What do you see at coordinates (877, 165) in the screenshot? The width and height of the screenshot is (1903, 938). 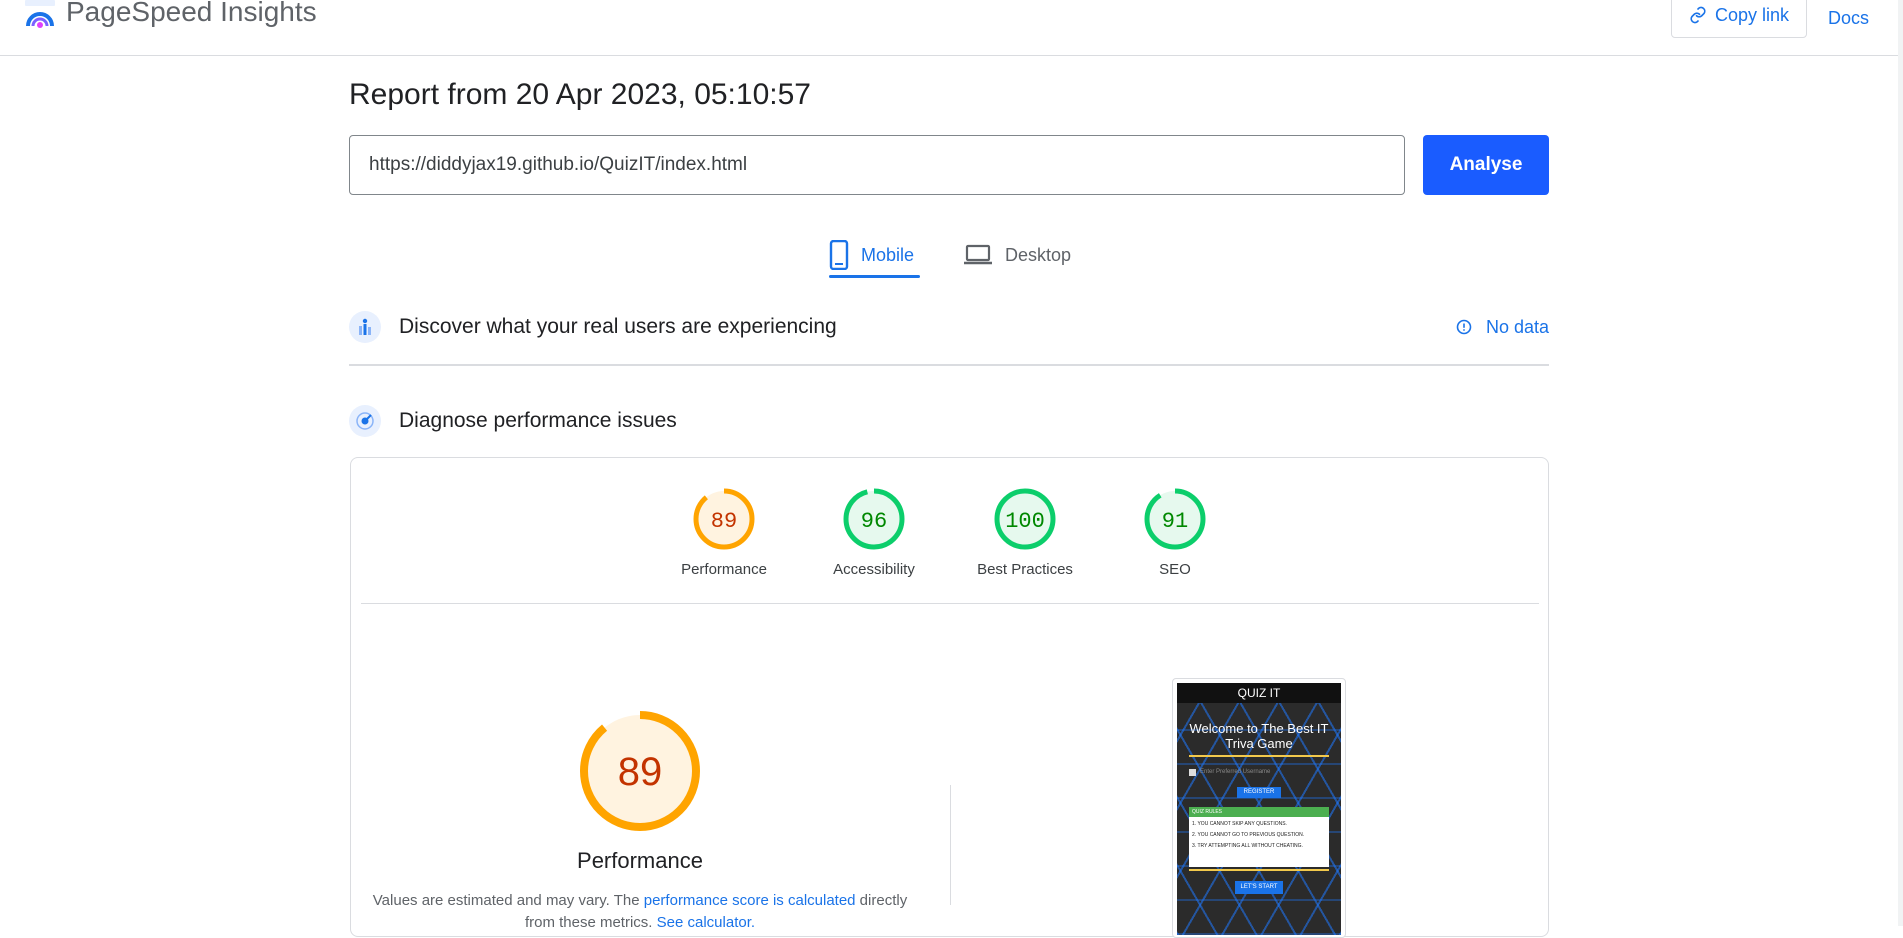 I see `url-input` at bounding box center [877, 165].